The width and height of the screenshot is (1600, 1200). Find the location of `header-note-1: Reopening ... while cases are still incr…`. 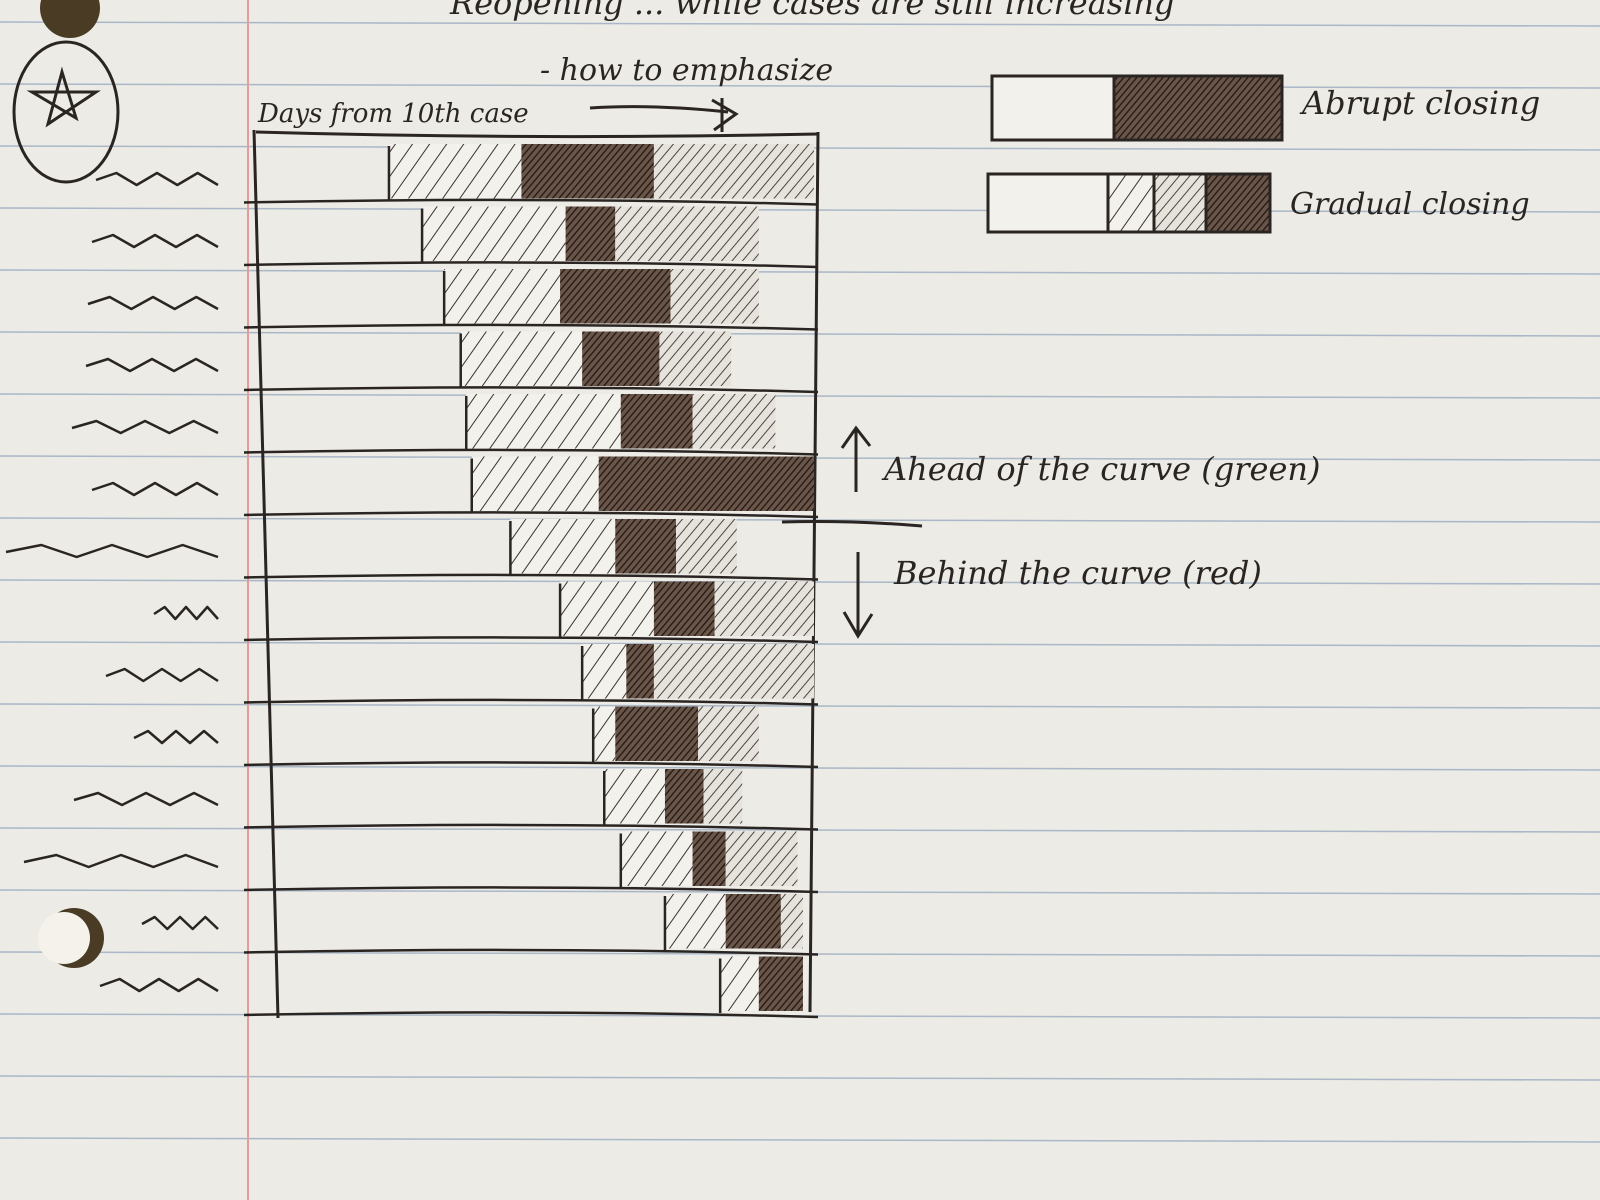

header-note-1: Reopening ... while cases are still incr… is located at coordinates (812, 11).